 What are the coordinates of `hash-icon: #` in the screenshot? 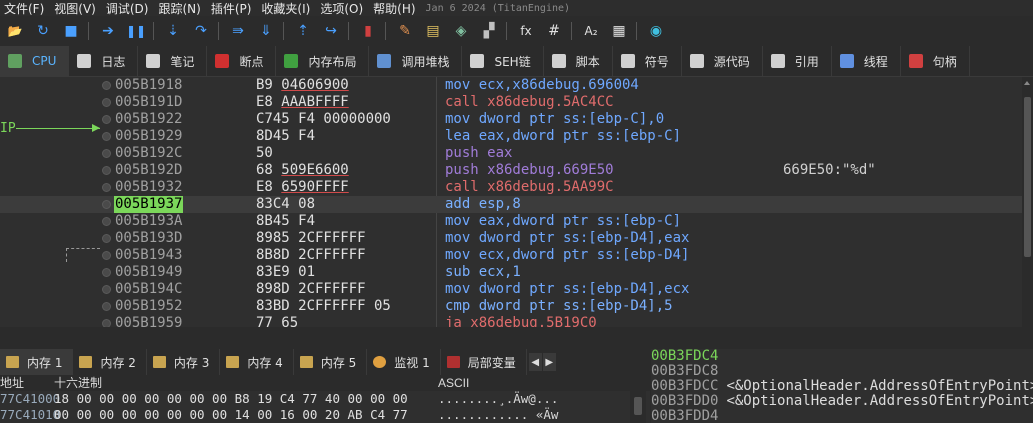 It's located at (554, 31).